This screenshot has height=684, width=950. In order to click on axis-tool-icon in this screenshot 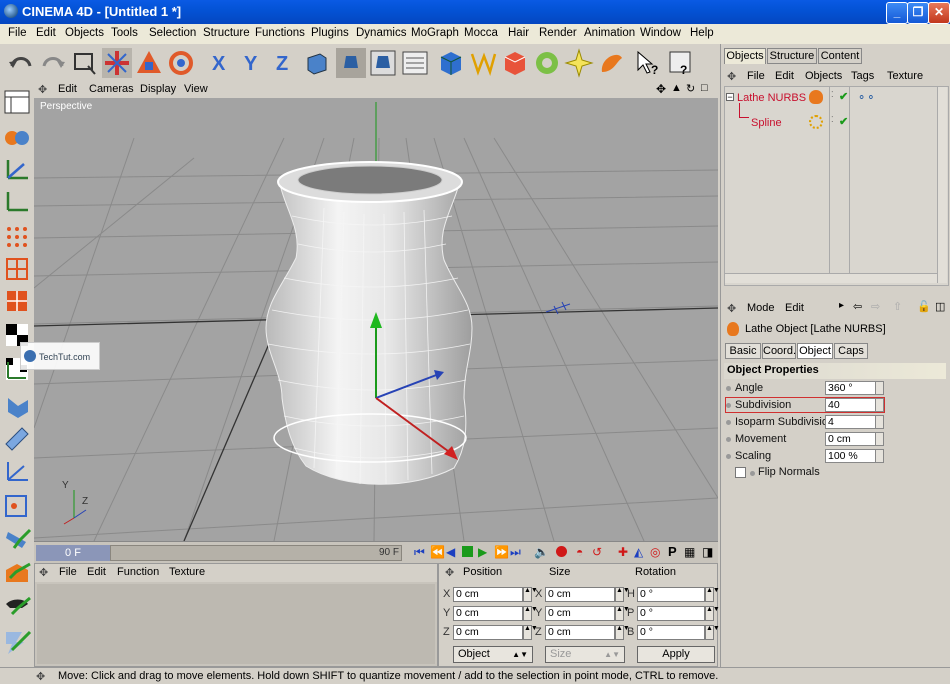, I will do `click(17, 406)`.